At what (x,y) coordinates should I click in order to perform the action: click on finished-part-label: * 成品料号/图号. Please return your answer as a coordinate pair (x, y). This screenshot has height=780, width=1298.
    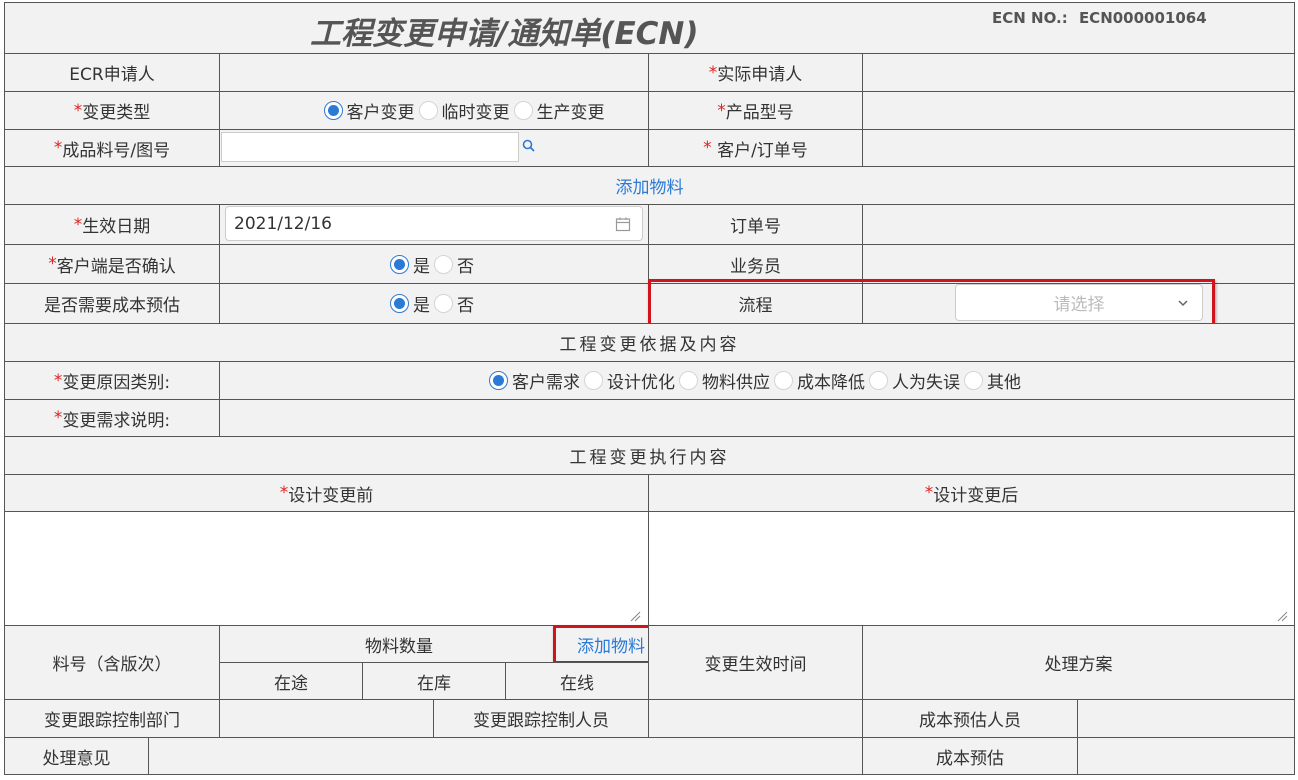
    Looking at the image, I should click on (112, 148).